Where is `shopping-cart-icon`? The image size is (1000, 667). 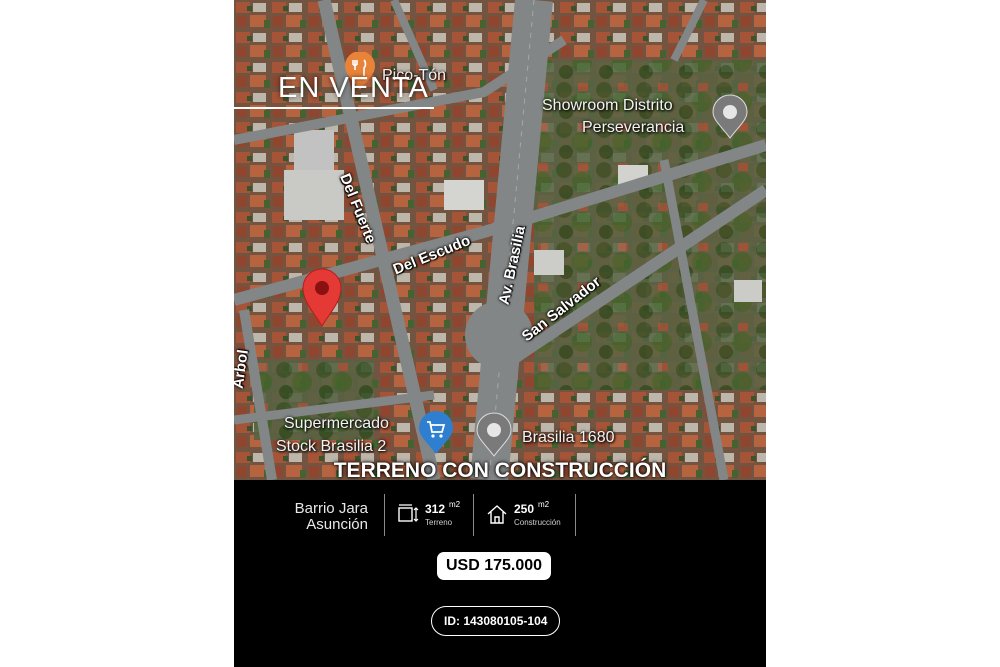
shopping-cart-icon is located at coordinates (436, 432).